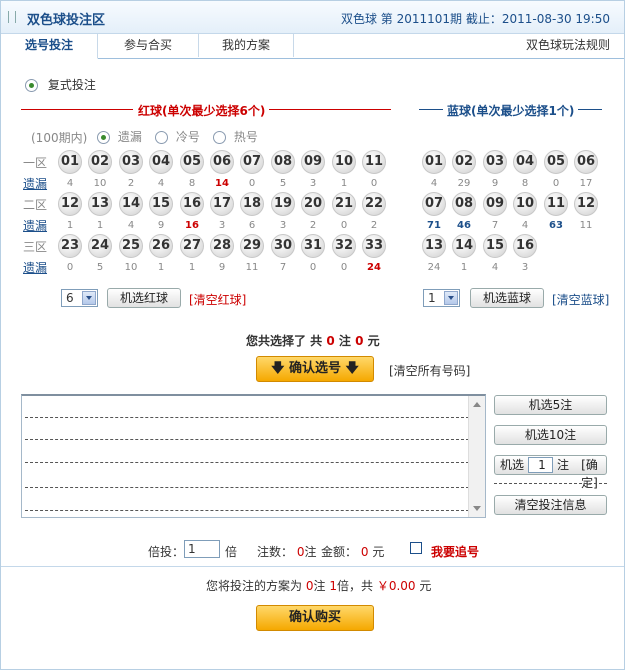 This screenshot has width=625, height=670. Describe the element at coordinates (222, 162) in the screenshot. I see `red-ball-06: 06` at that location.